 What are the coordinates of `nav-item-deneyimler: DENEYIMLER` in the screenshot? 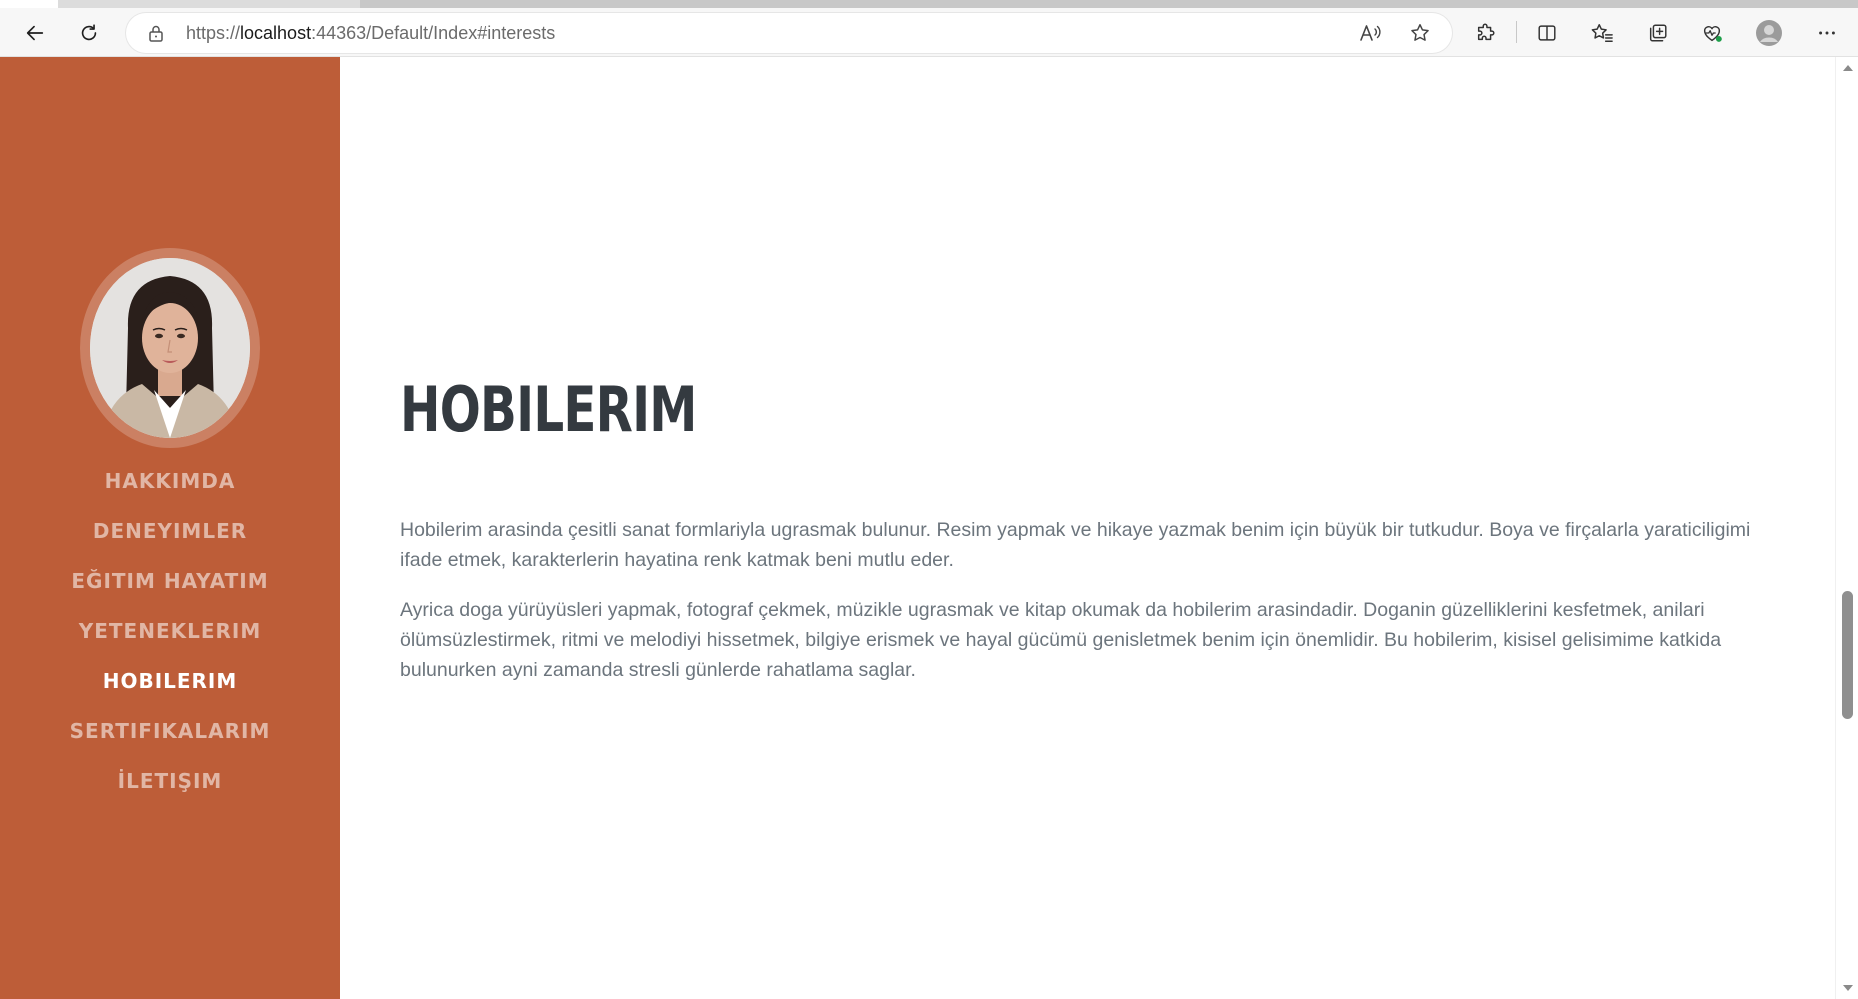 It's located at (170, 531).